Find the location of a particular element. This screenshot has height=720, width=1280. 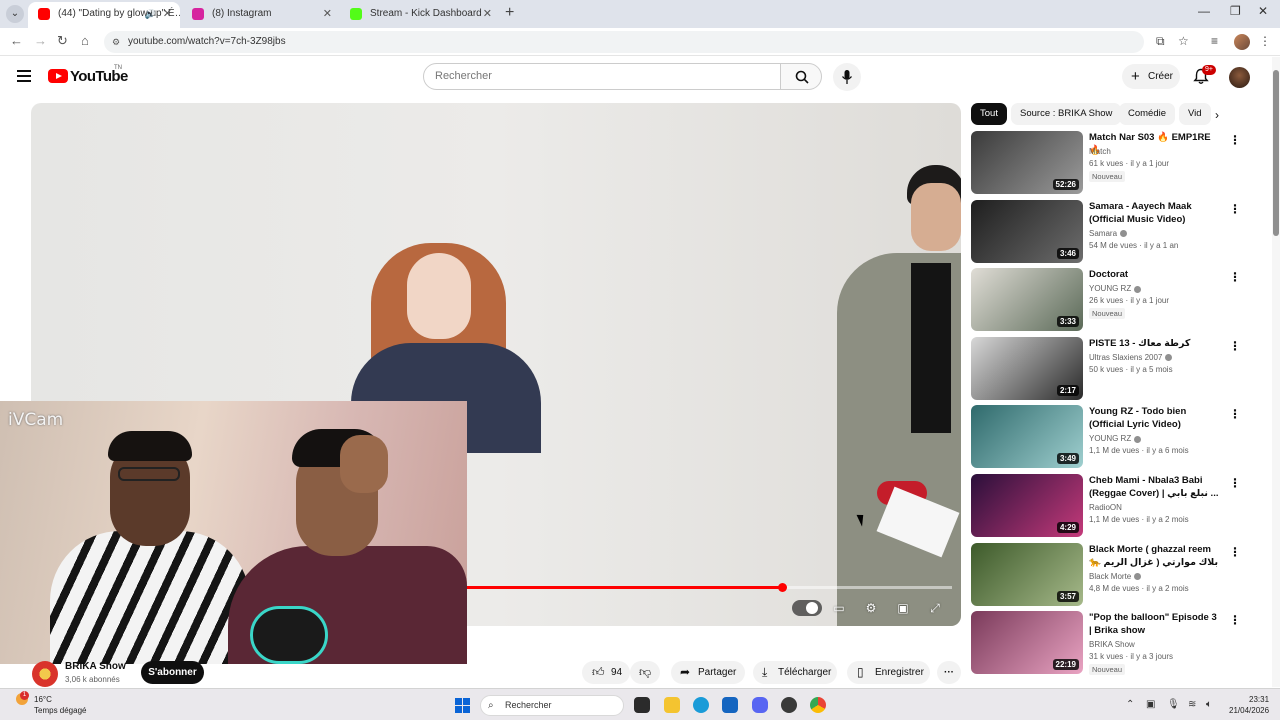

reading-list-icon: ≡ is located at coordinates (1214, 41).